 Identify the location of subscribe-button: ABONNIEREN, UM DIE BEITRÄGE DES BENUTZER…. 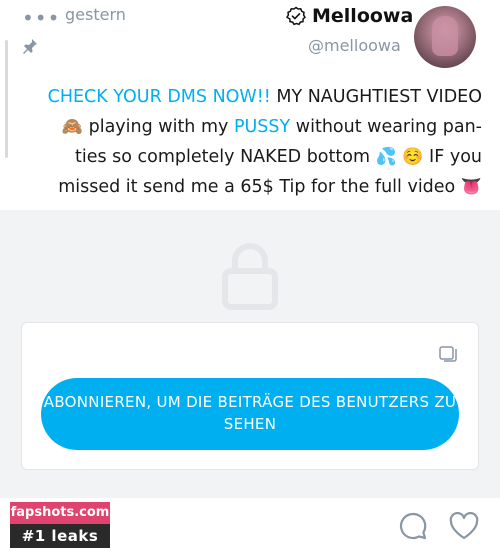
(250, 414).